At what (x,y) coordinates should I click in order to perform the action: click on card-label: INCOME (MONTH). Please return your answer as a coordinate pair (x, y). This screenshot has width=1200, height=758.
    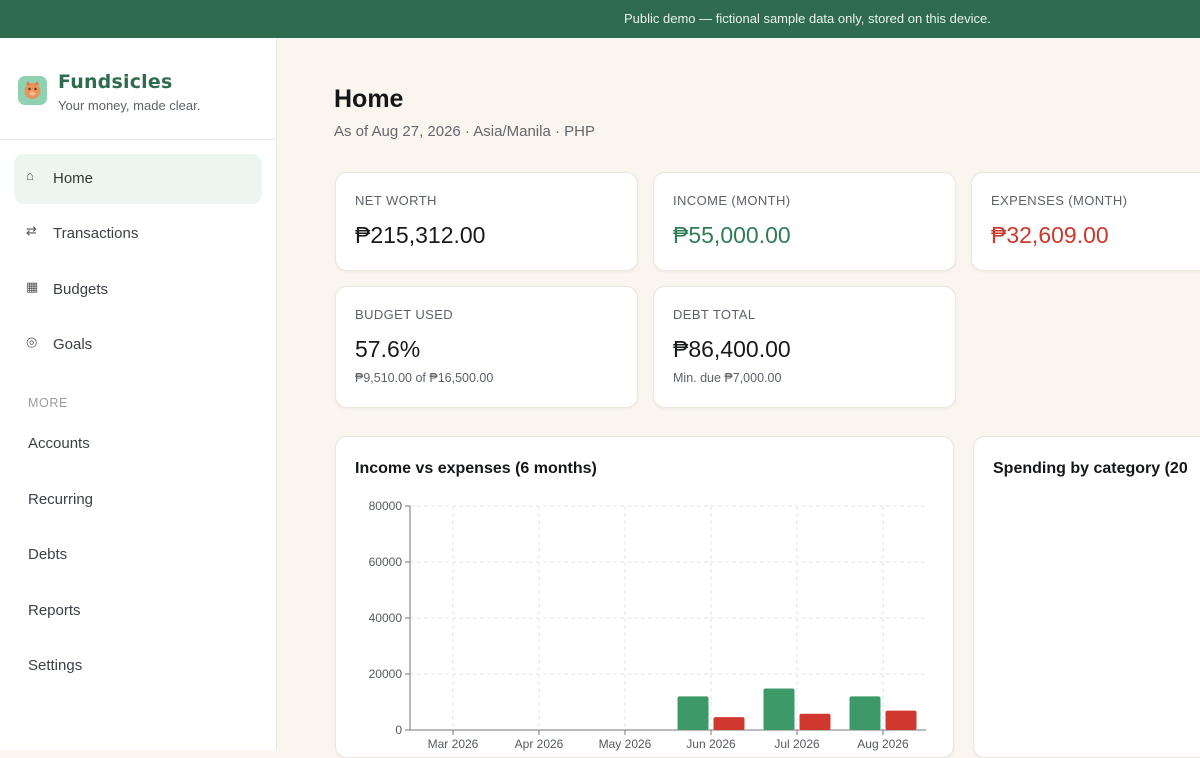
    Looking at the image, I should click on (732, 200).